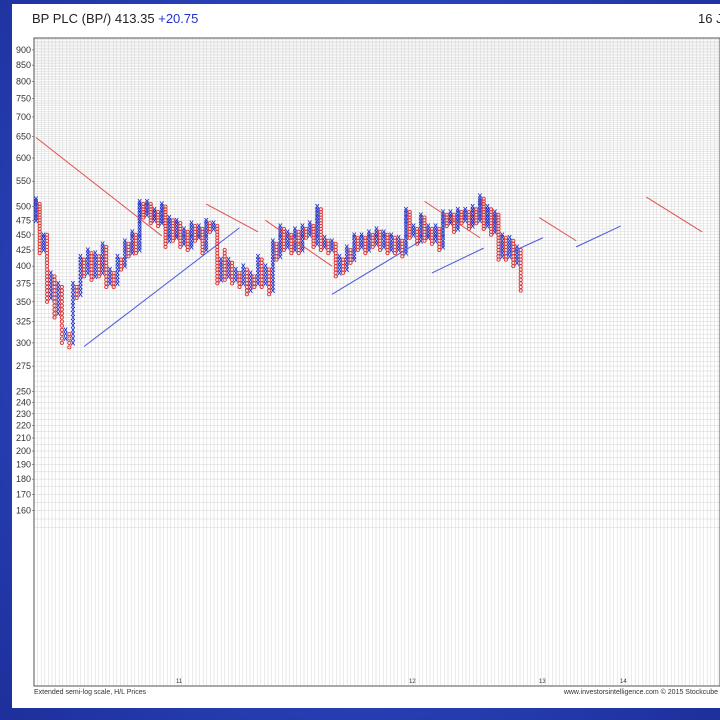 The image size is (720, 720). Describe the element at coordinates (23, 426) in the screenshot. I see `y-tick-label: 220` at that location.